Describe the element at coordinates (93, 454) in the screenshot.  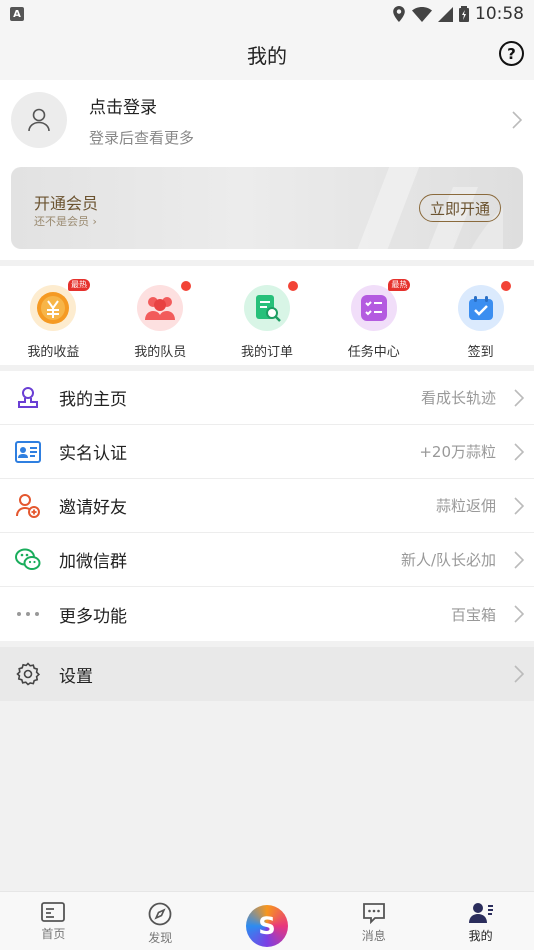
I see `menu-item-label: 实名认证` at that location.